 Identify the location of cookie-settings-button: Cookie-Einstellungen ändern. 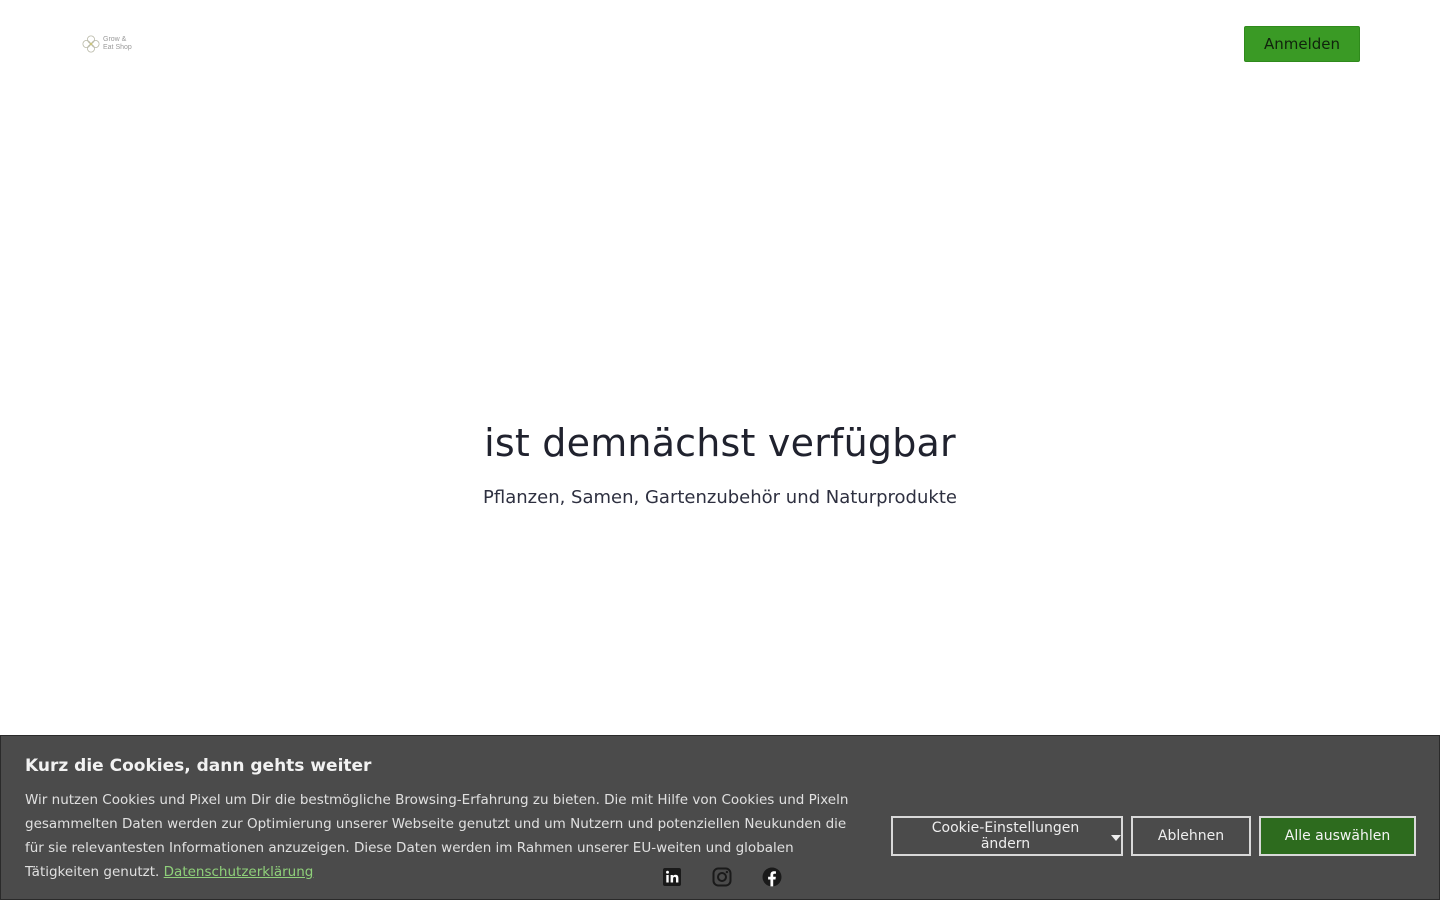
(1007, 836).